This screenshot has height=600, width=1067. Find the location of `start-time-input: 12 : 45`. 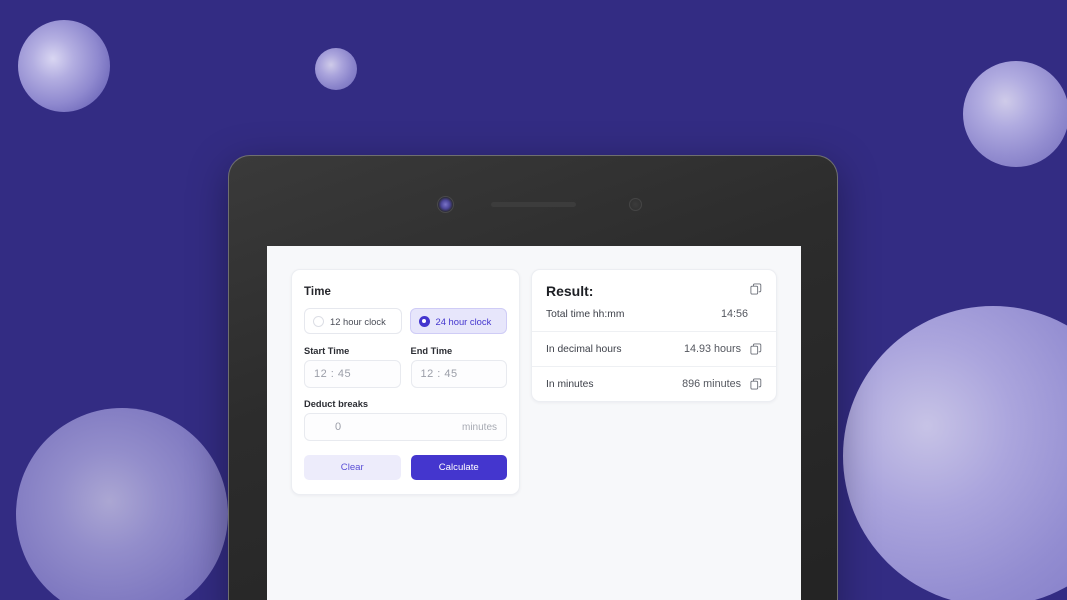

start-time-input: 12 : 45 is located at coordinates (352, 374).